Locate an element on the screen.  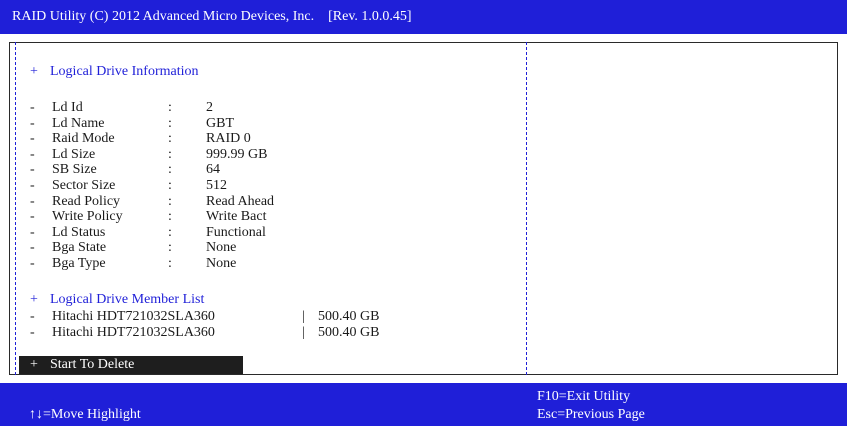
left-dashed-border is located at coordinates (15, 208).